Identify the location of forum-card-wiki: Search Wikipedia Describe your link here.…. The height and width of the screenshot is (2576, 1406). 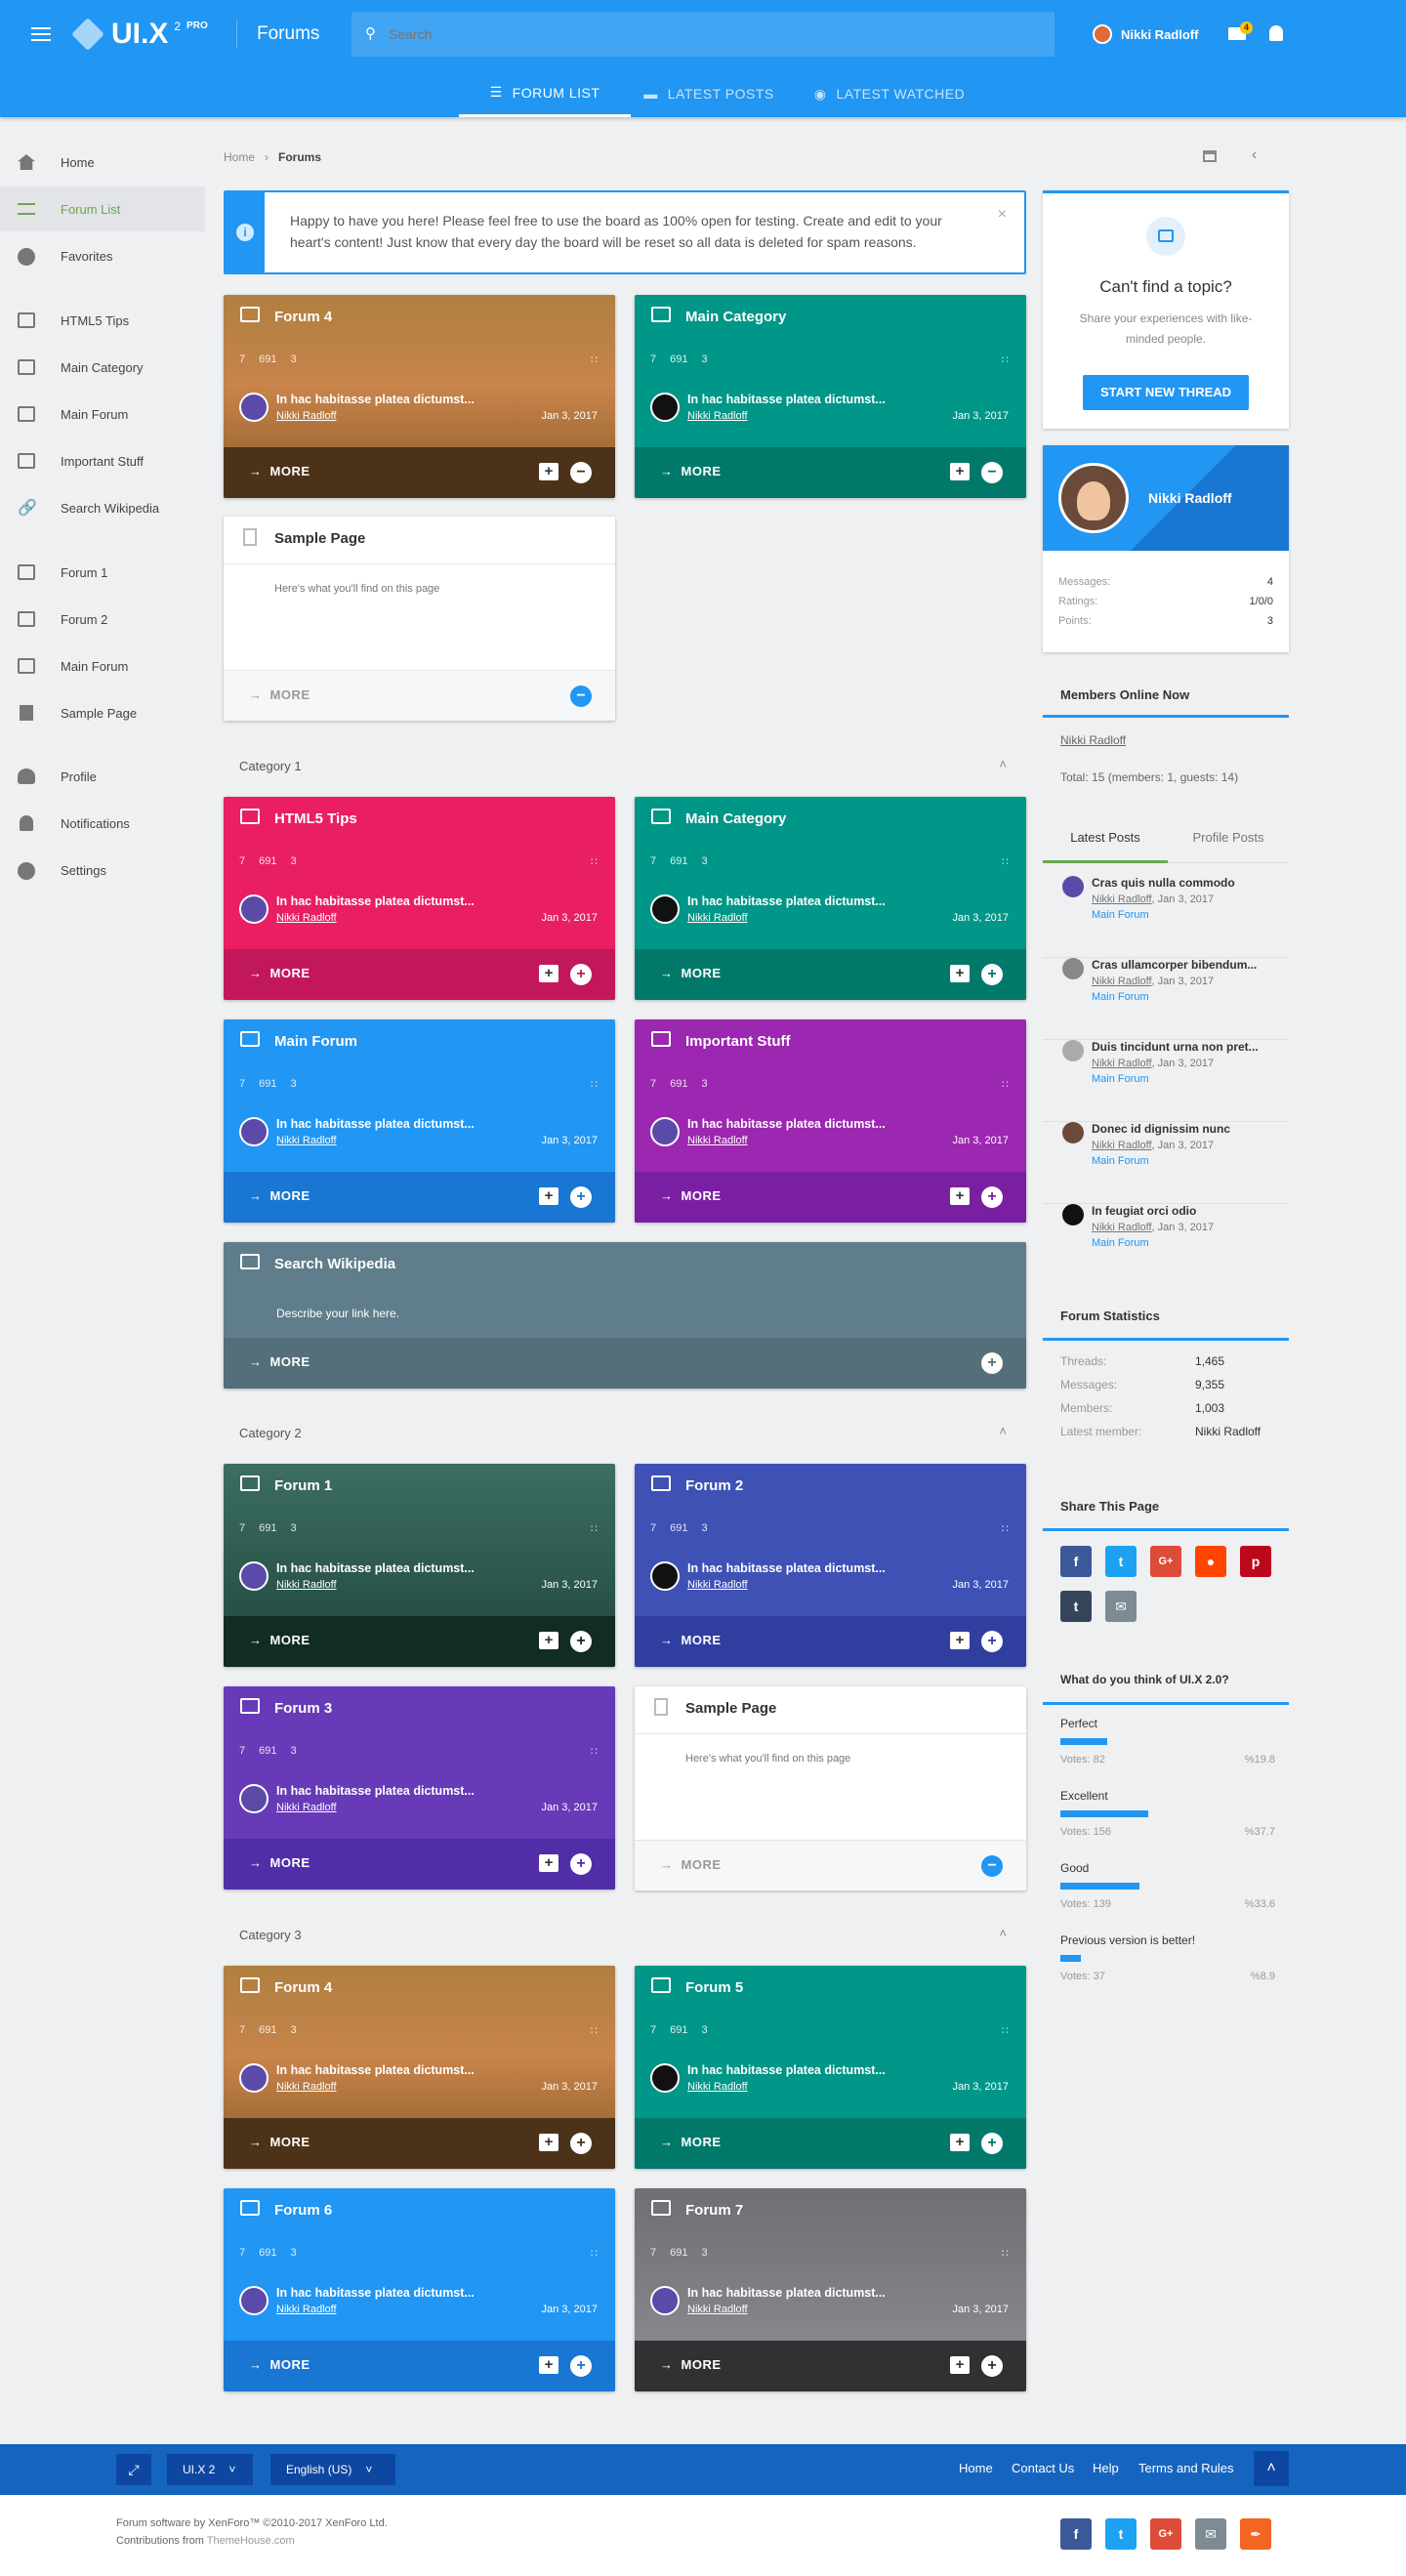
(625, 1315).